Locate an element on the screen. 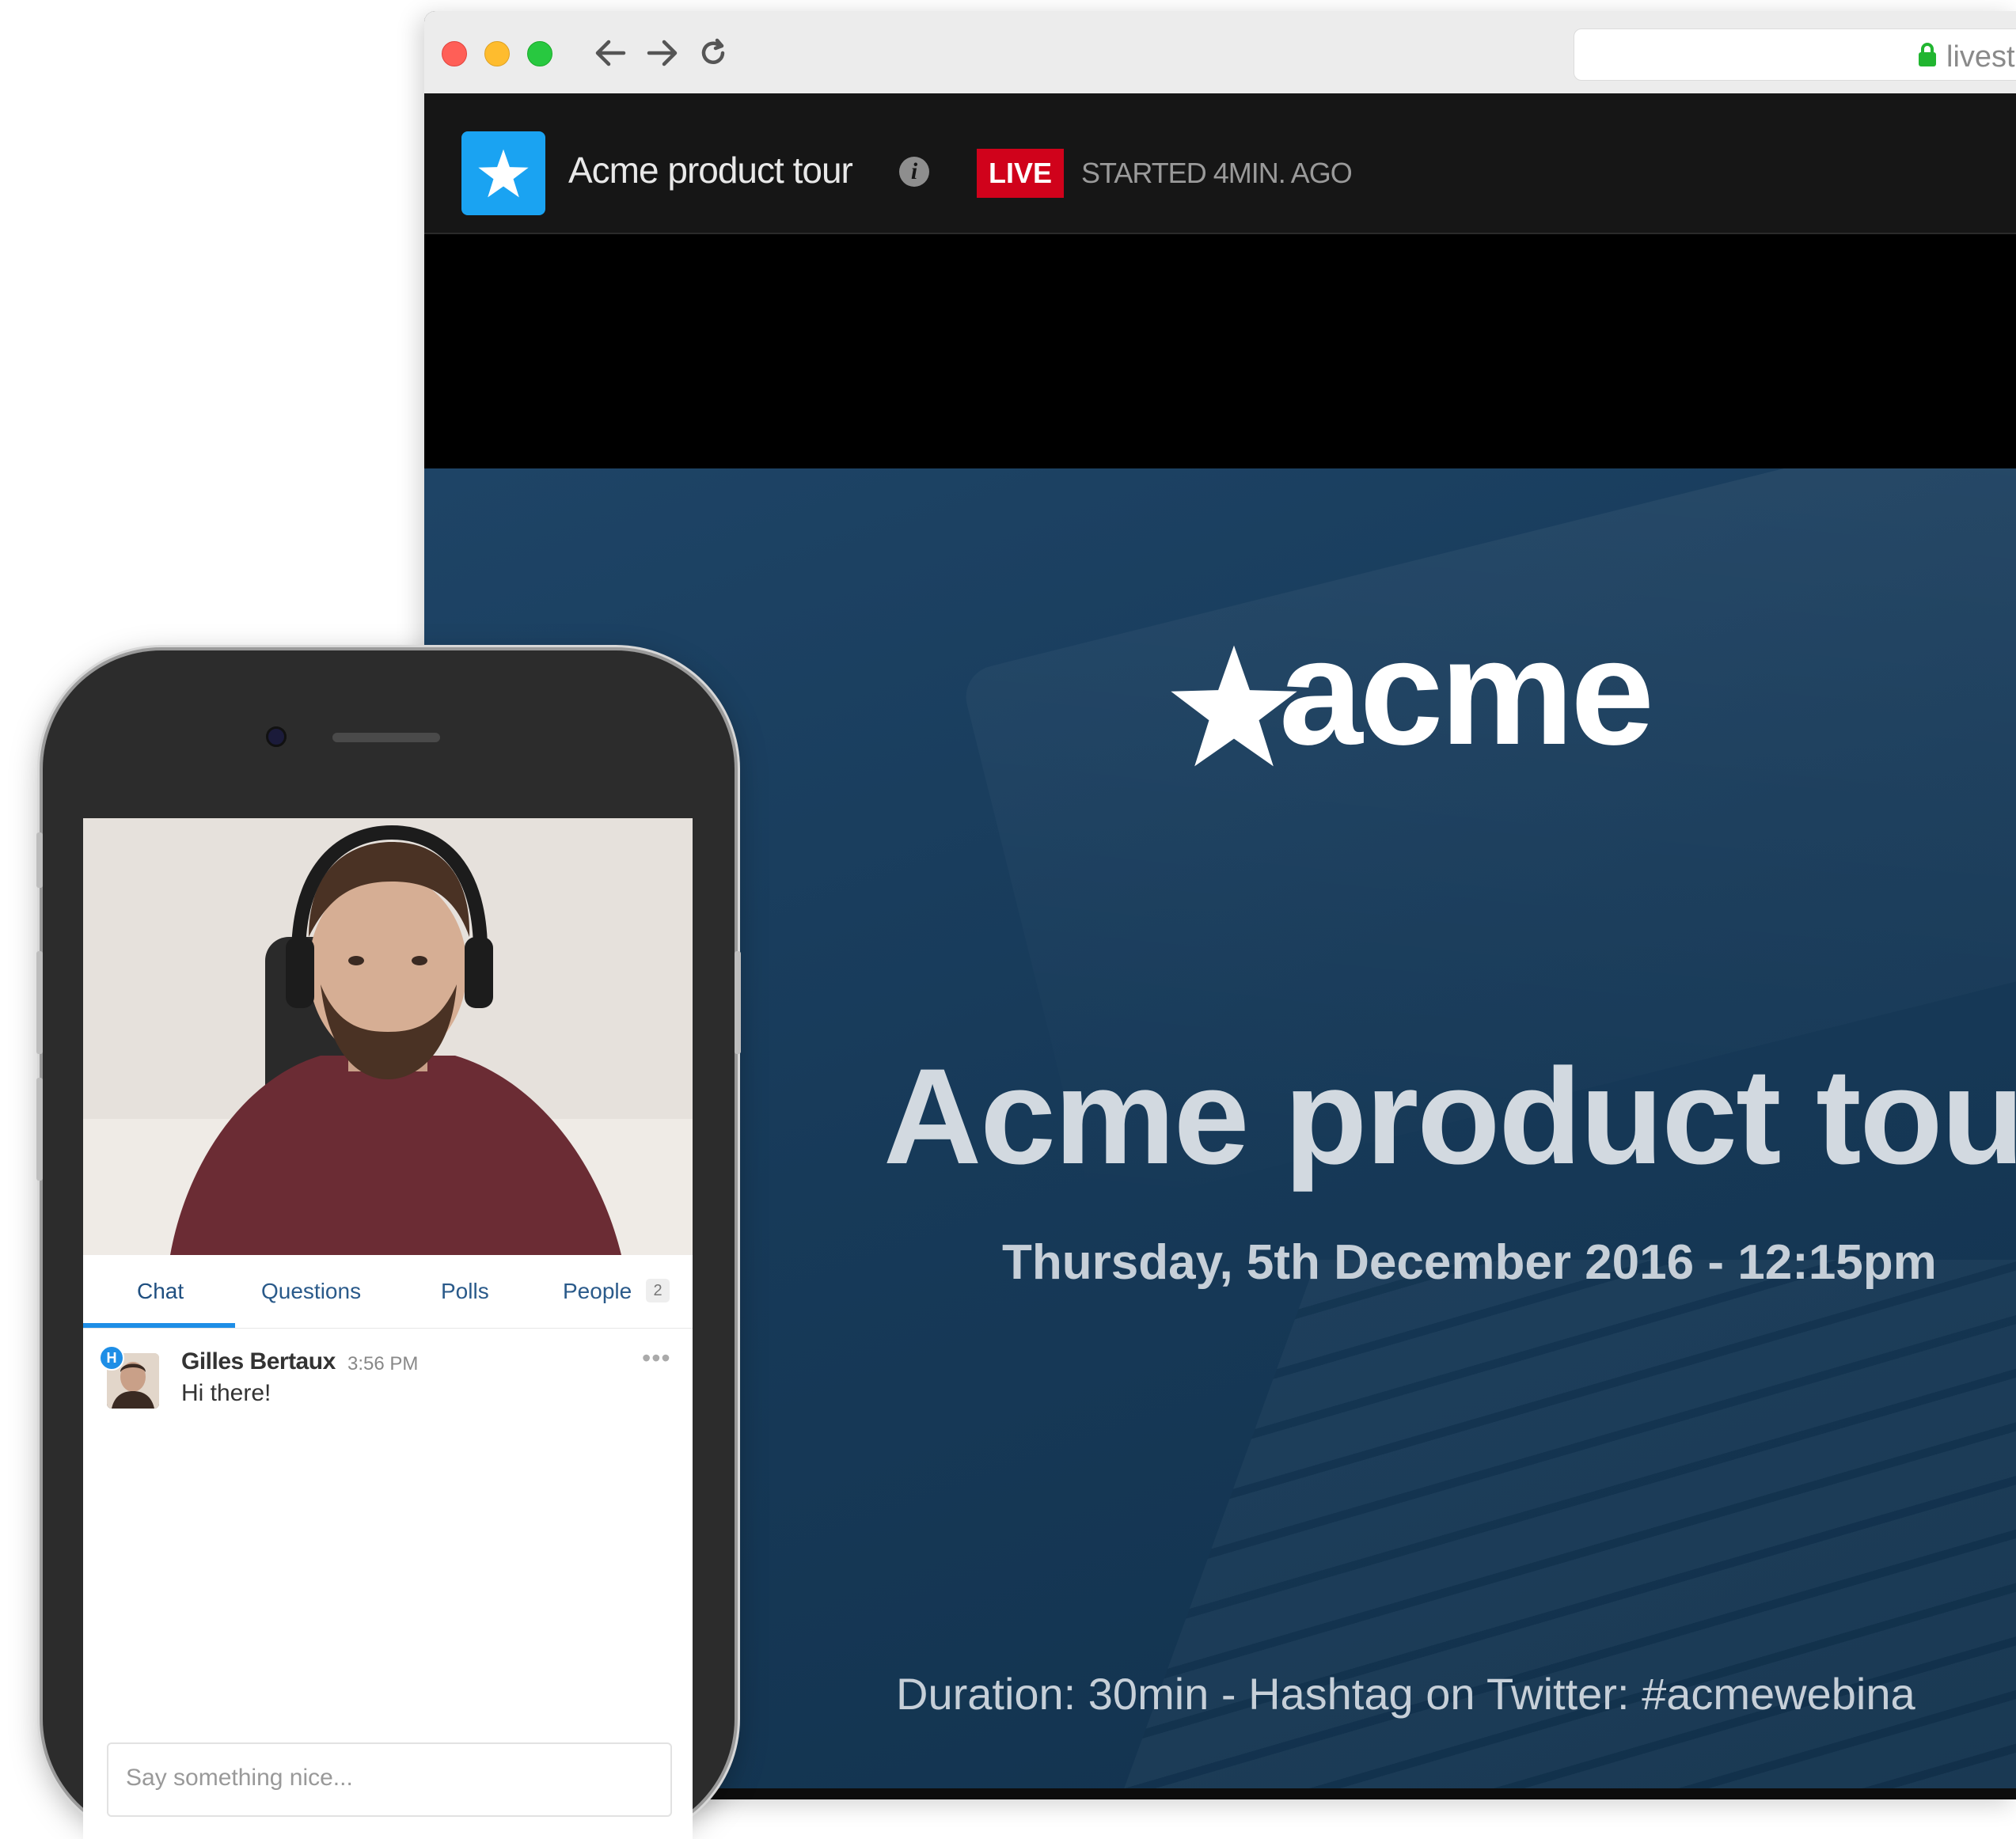 This screenshot has height=1839, width=2016. tab-questions: Questions is located at coordinates (311, 1291).